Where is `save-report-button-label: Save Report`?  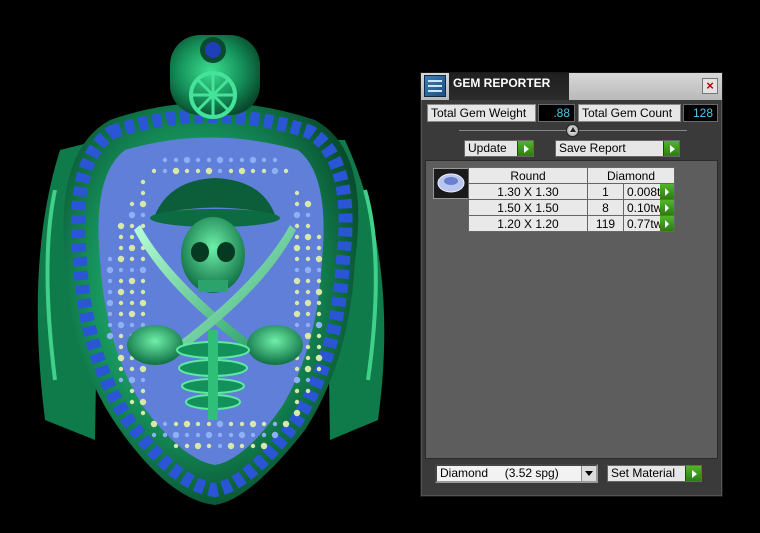 save-report-button-label: Save Report is located at coordinates (592, 148).